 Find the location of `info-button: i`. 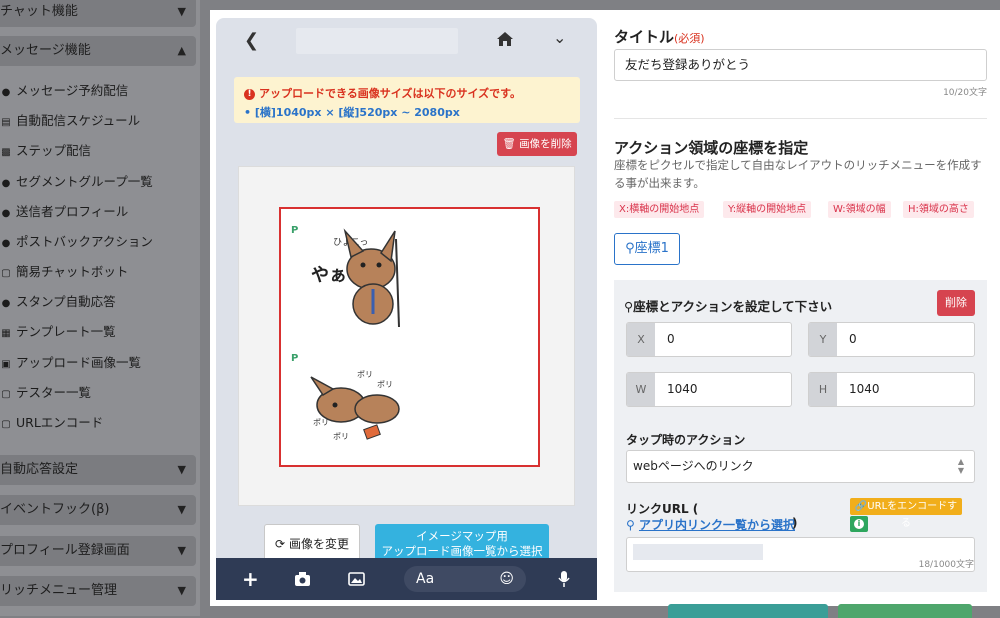

info-button: i is located at coordinates (859, 524).